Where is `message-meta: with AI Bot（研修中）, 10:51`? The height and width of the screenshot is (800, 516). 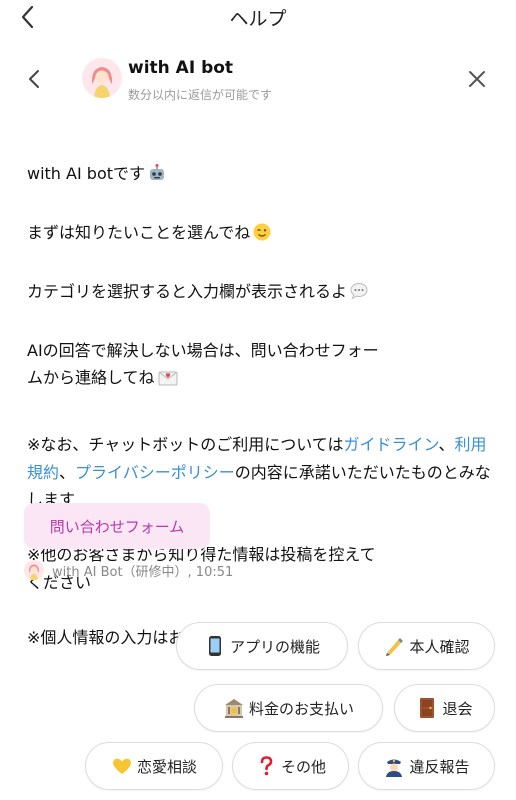
message-meta: with AI Bot（研修中）, 10:51 is located at coordinates (128, 570).